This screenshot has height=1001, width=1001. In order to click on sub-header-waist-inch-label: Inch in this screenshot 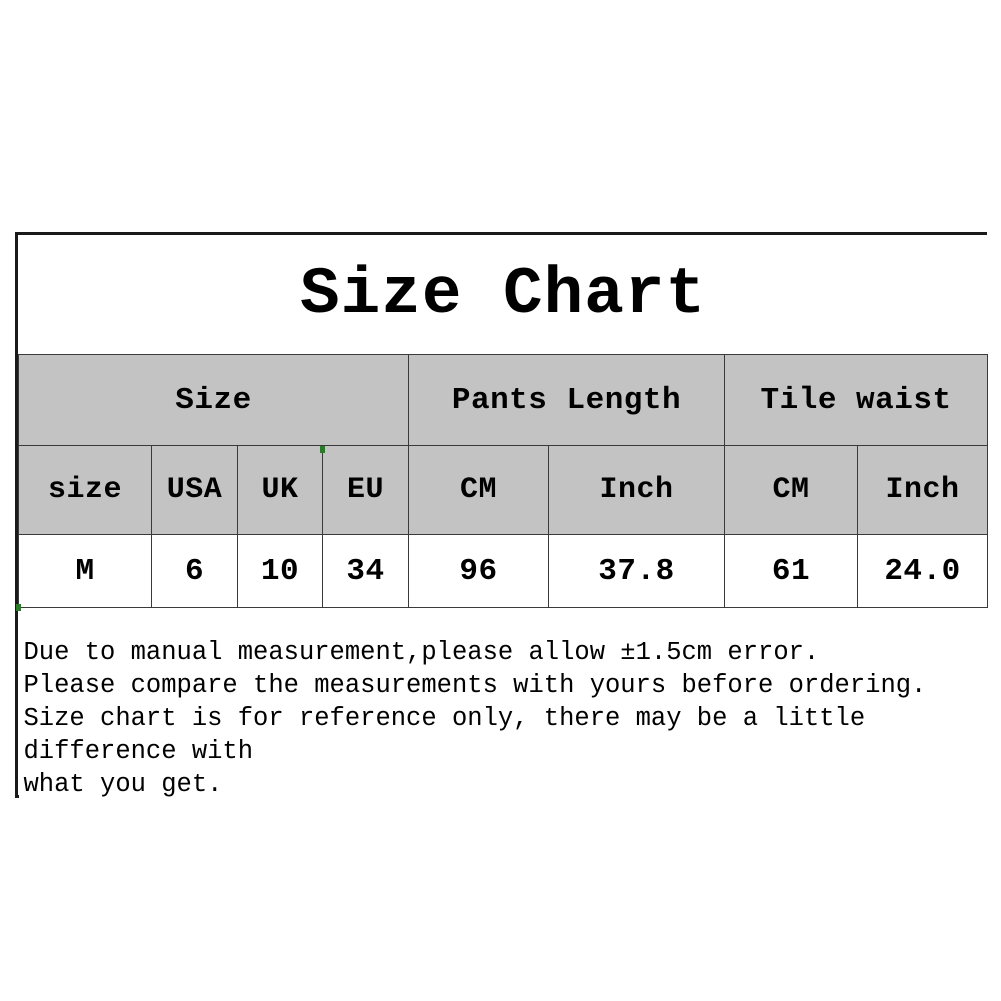, I will do `click(922, 490)`.